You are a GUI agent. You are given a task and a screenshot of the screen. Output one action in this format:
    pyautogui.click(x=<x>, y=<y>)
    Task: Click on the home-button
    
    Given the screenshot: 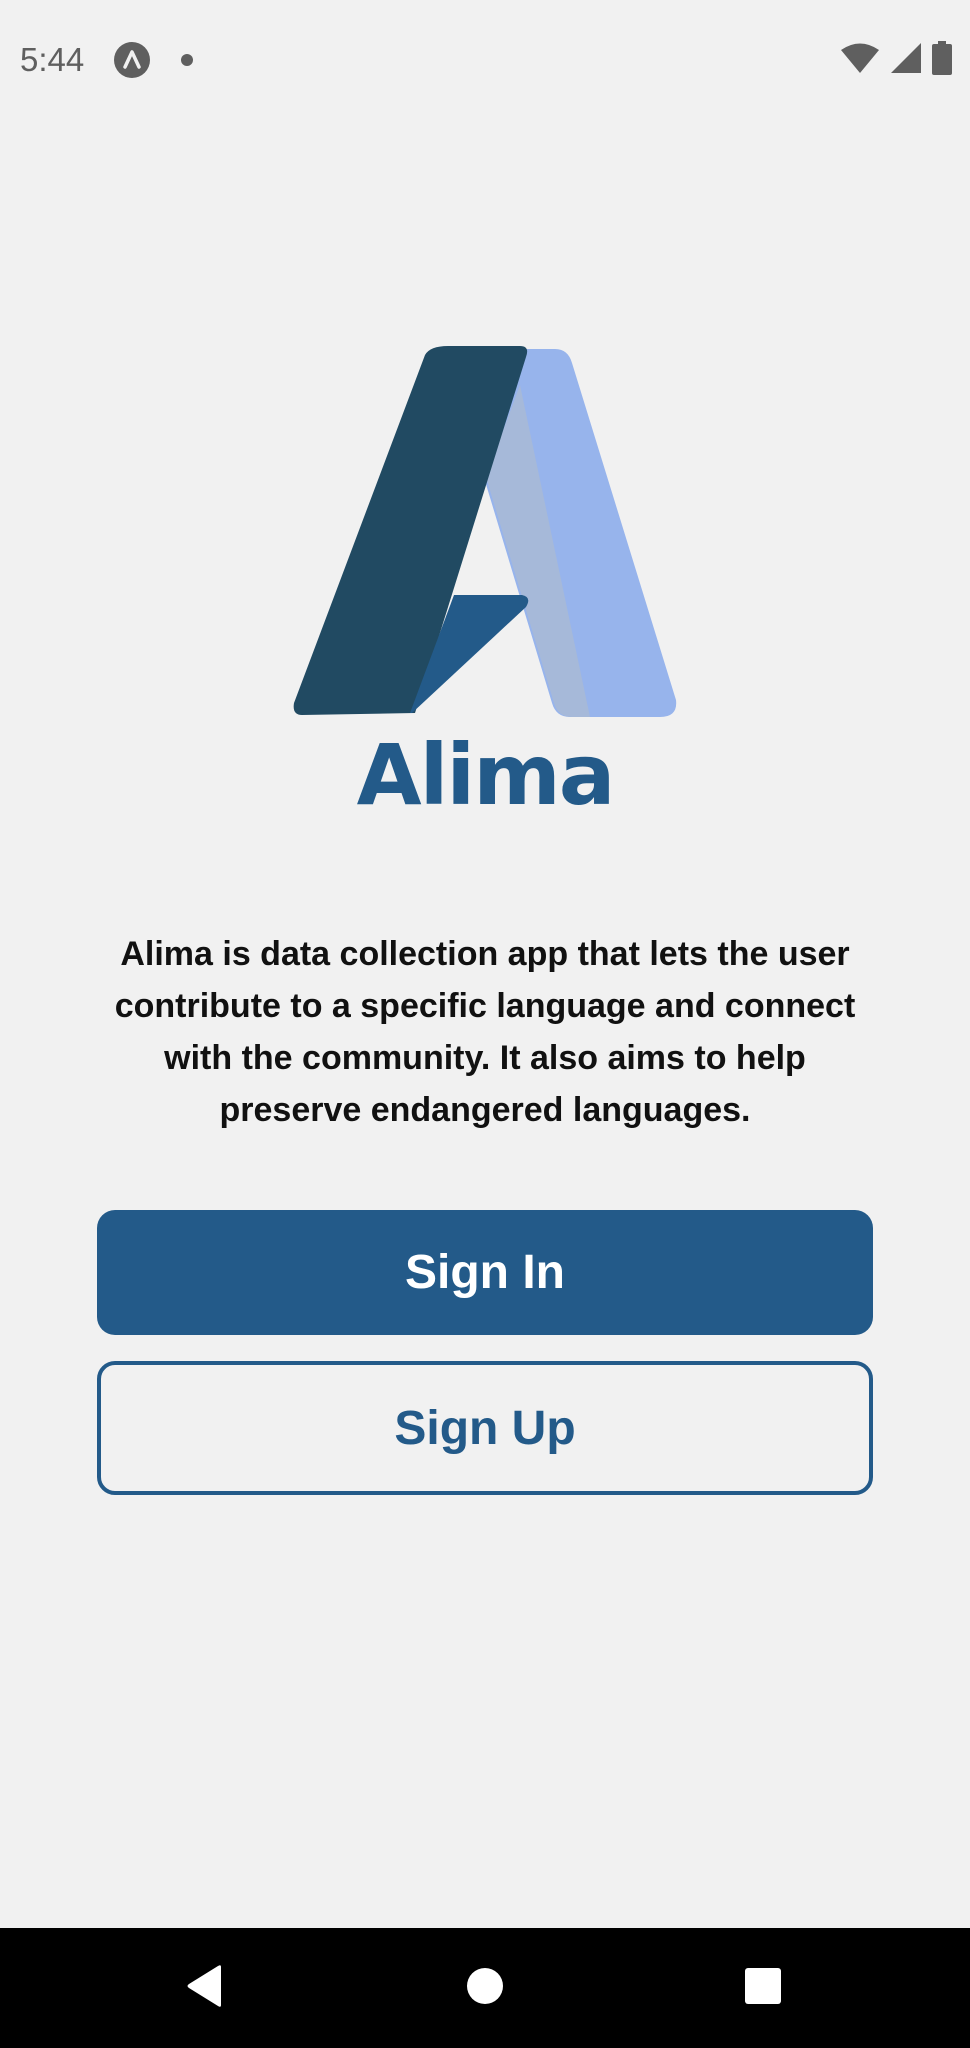 What is the action you would take?
    pyautogui.click(x=485, y=1988)
    